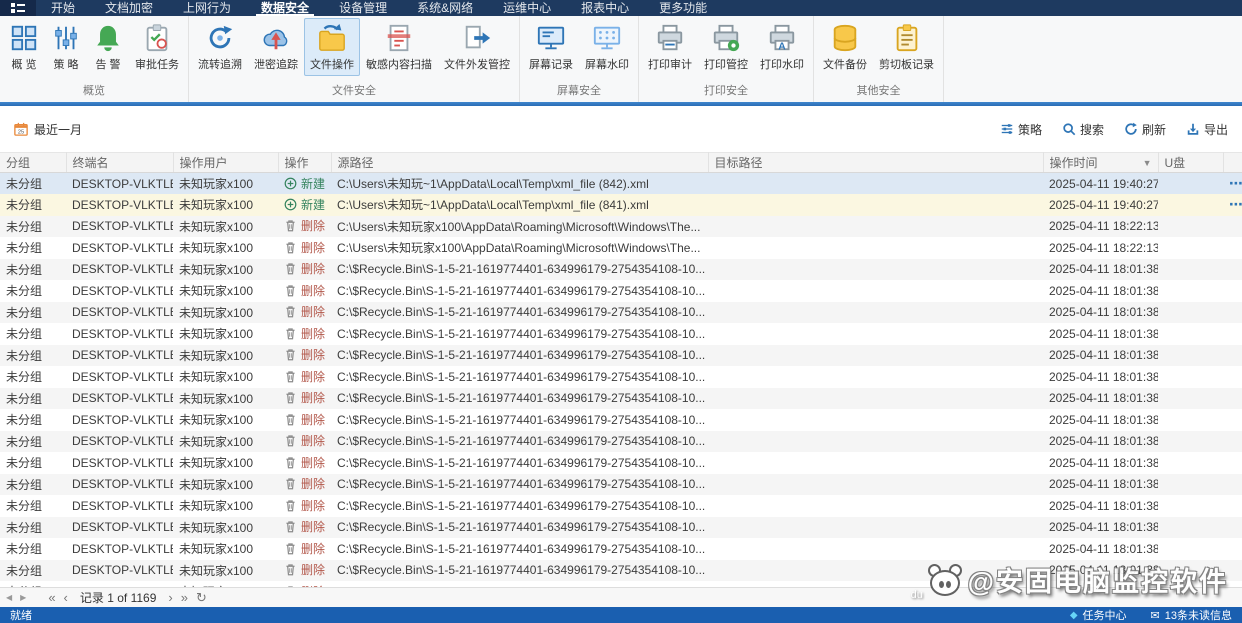 The image size is (1242, 623). Describe the element at coordinates (1145, 129) in the screenshot. I see `refresh-button: 刷新` at that location.